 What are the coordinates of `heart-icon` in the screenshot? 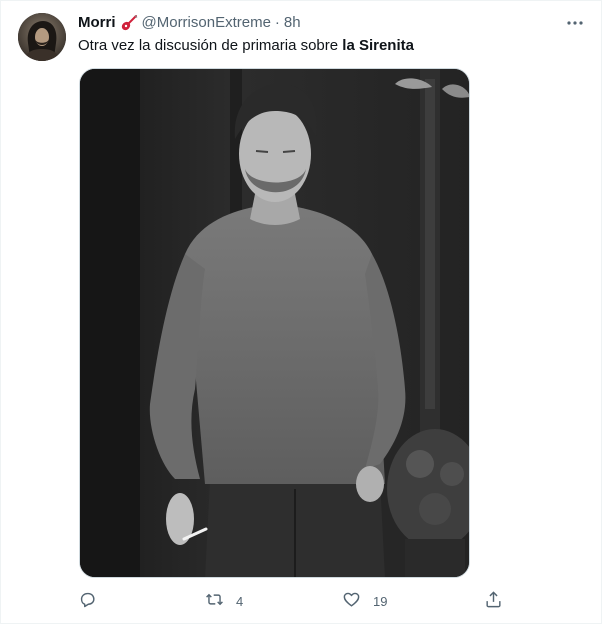 It's located at (351, 601).